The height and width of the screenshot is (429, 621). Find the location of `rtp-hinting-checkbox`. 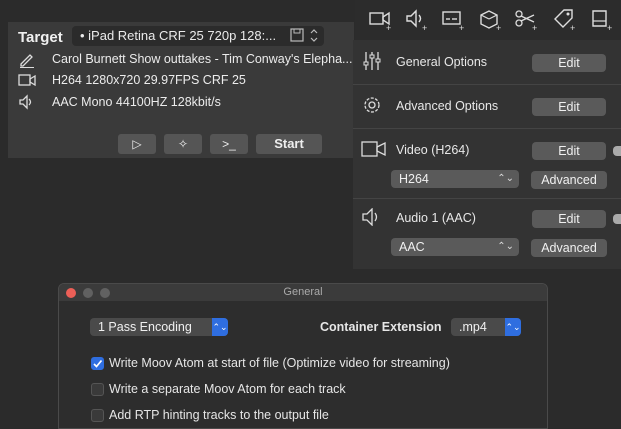

rtp-hinting-checkbox is located at coordinates (97, 415).